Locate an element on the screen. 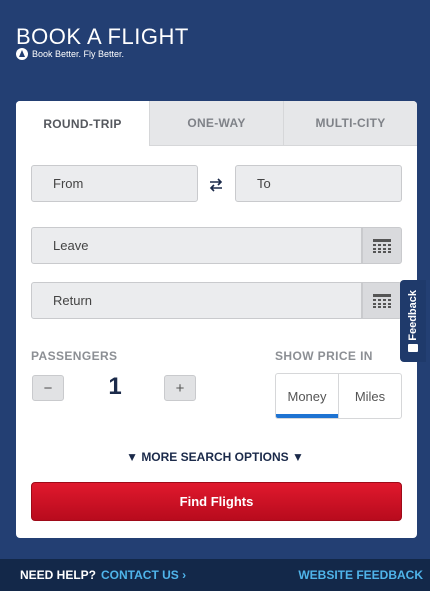 This screenshot has height=591, width=430. to-input: To is located at coordinates (318, 183).